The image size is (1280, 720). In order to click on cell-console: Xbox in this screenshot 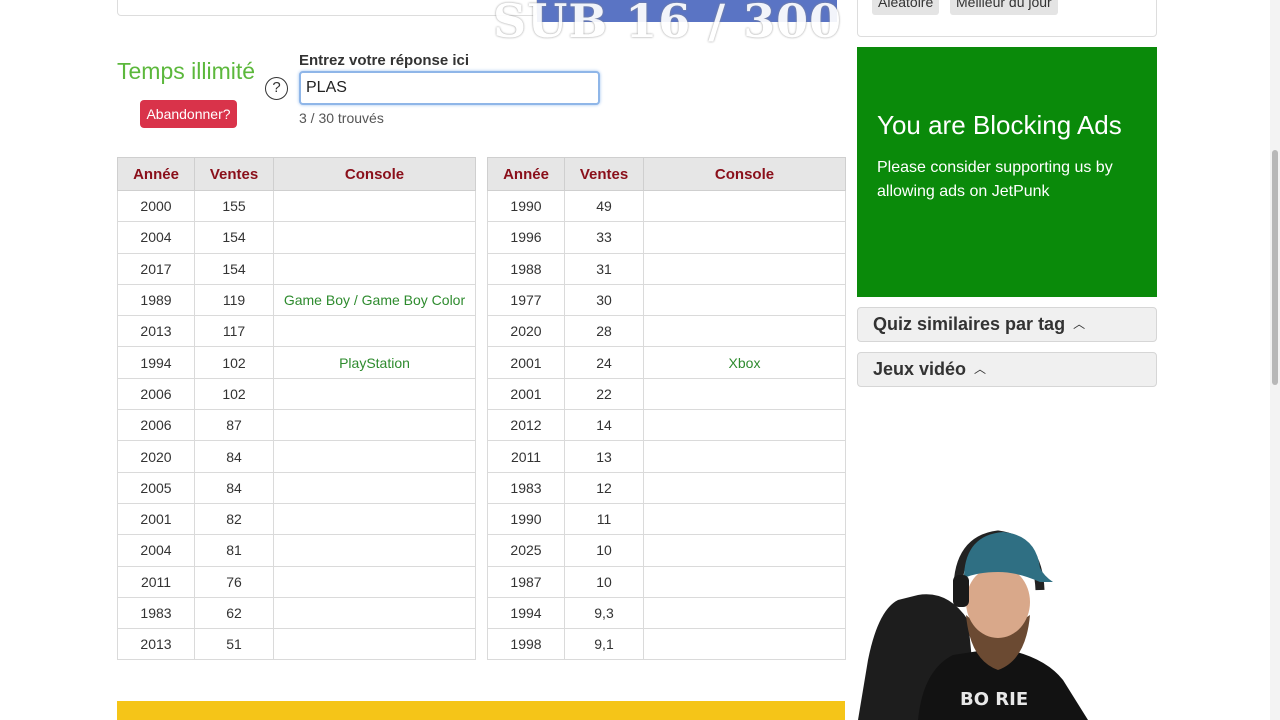, I will do `click(744, 362)`.